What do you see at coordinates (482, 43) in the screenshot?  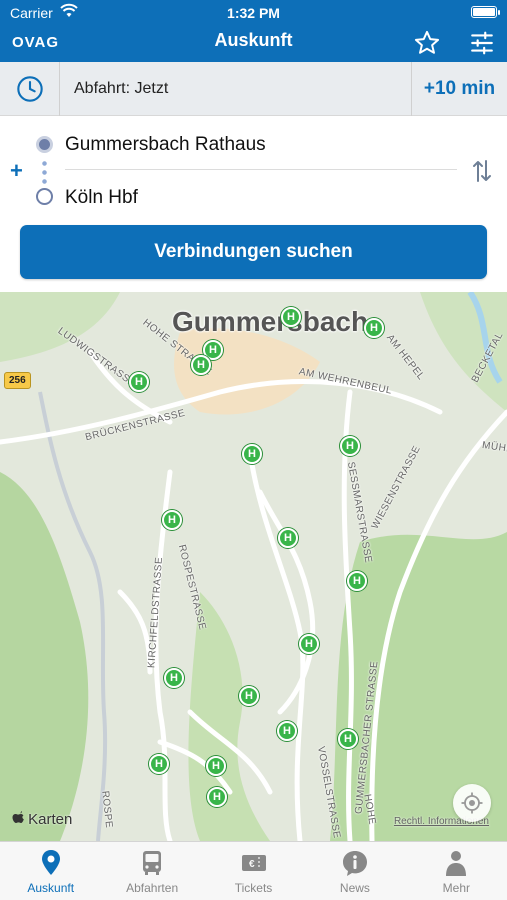 I see `settings-sliders-icon` at bounding box center [482, 43].